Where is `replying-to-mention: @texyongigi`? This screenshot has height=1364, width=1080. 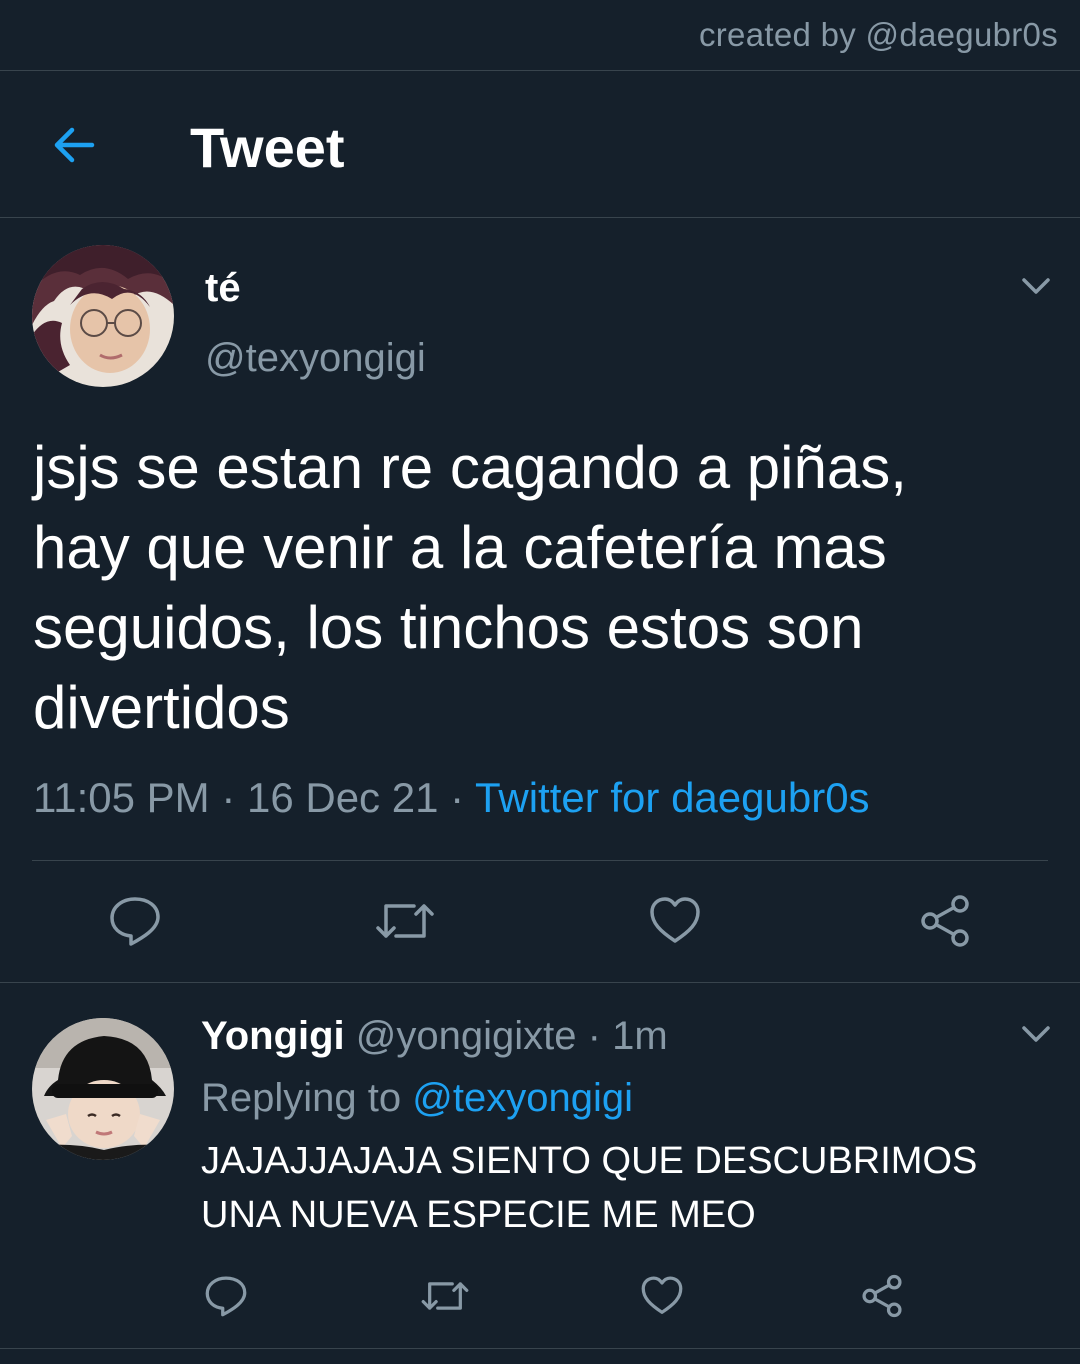 replying-to-mention: @texyongigi is located at coordinates (522, 1098).